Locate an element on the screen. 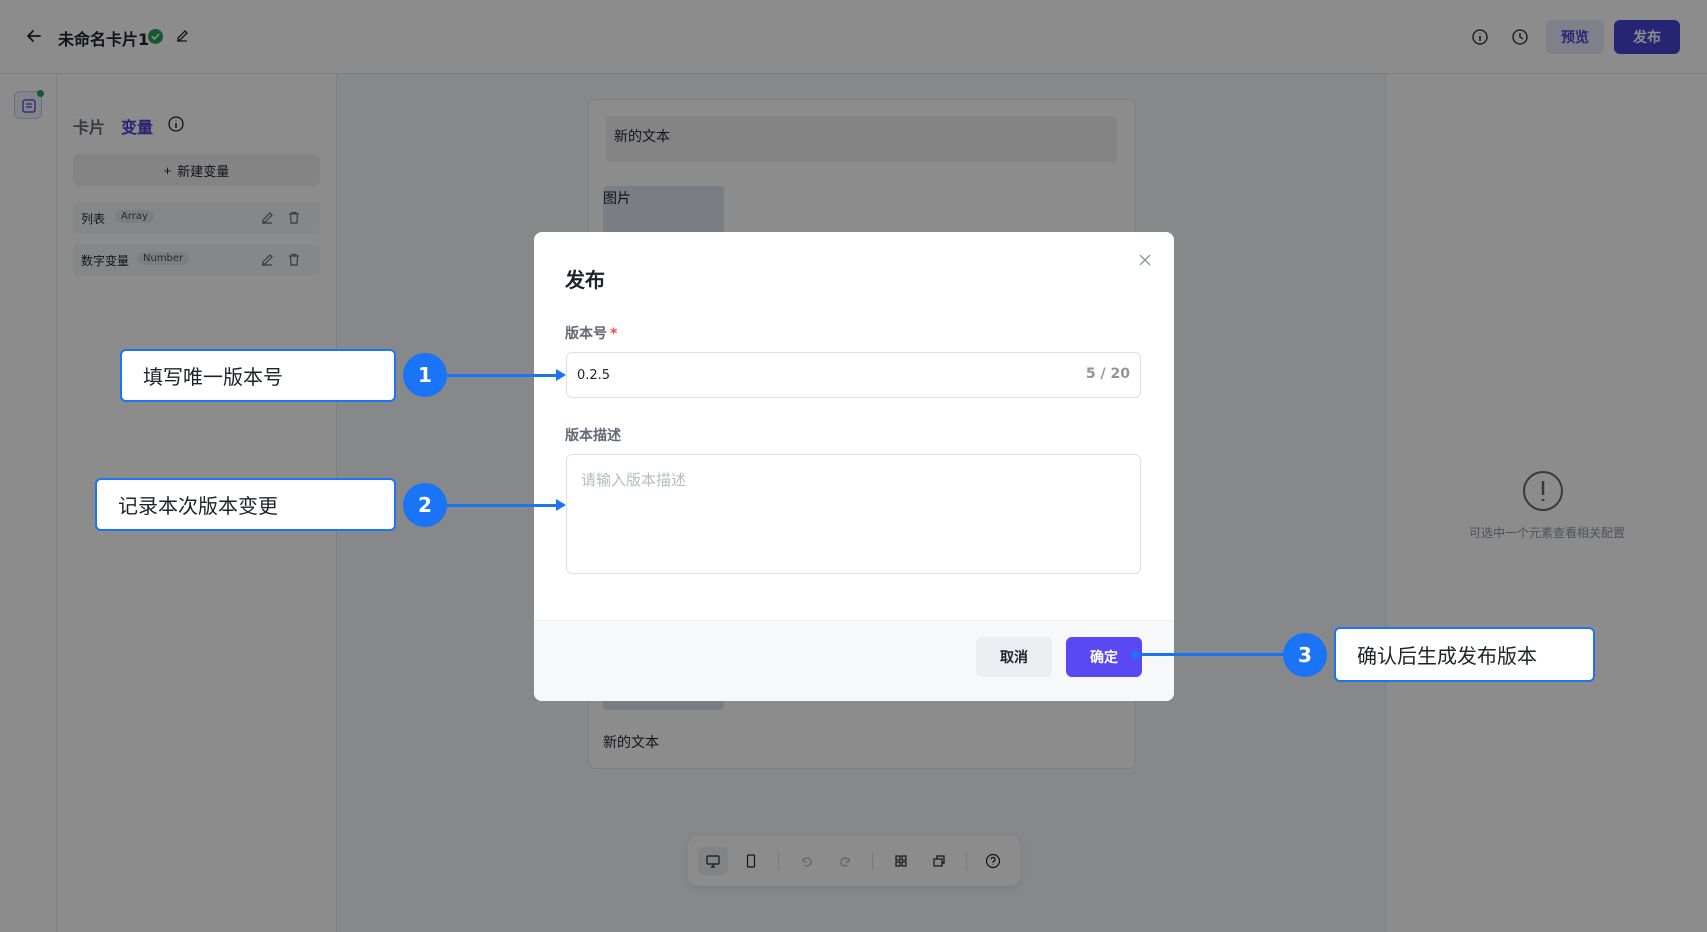 Image resolution: width=1707 pixels, height=932 pixels. required-mark: * is located at coordinates (614, 334).